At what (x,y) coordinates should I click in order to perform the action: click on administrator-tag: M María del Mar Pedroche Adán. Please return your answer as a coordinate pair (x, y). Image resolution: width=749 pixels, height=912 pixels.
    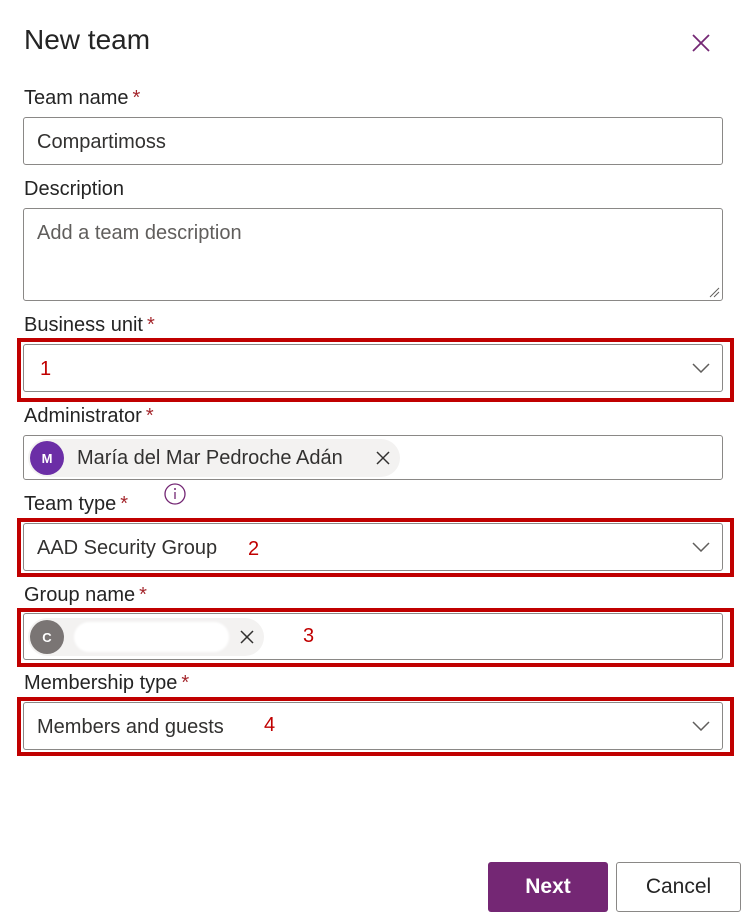
    Looking at the image, I should click on (214, 458).